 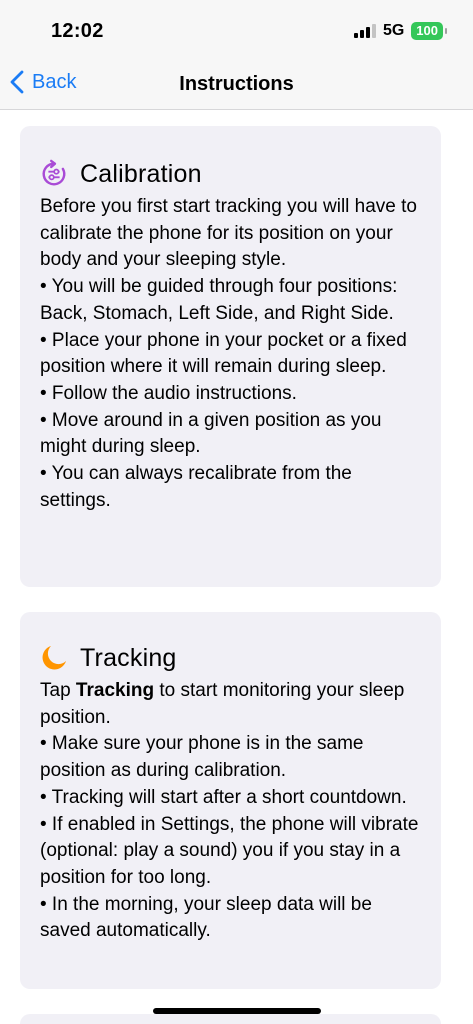 I want to click on tracking-header: Tracking, so click(x=230, y=658).